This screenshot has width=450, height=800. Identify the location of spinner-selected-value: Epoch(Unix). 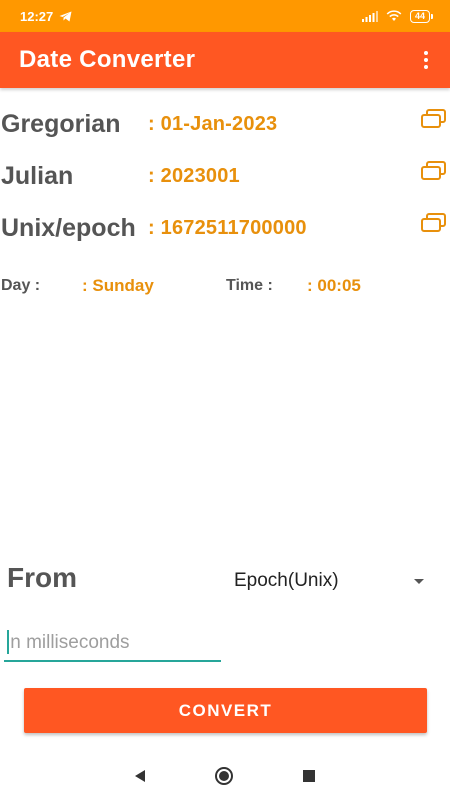
(286, 580).